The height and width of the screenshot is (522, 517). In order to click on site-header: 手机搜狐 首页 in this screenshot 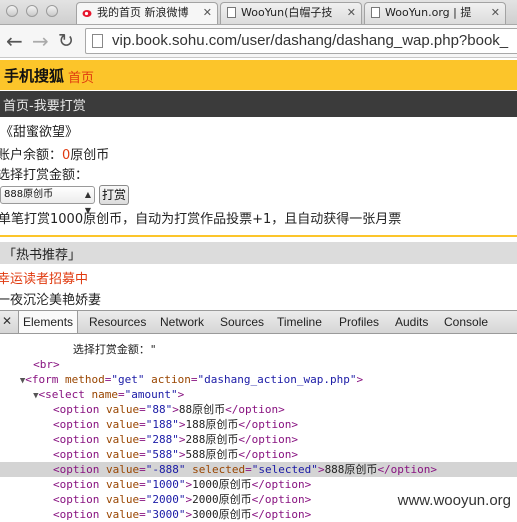, I will do `click(258, 75)`.